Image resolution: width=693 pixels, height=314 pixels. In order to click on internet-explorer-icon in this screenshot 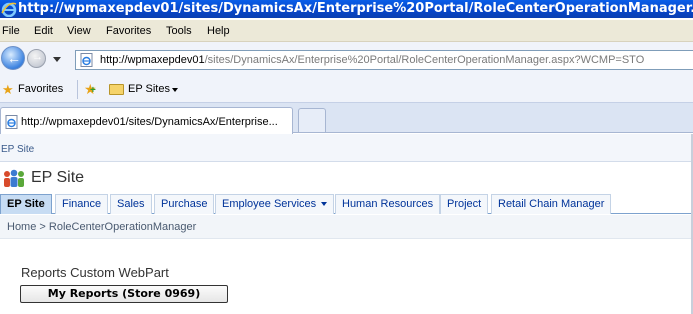, I will do `click(9, 9)`.